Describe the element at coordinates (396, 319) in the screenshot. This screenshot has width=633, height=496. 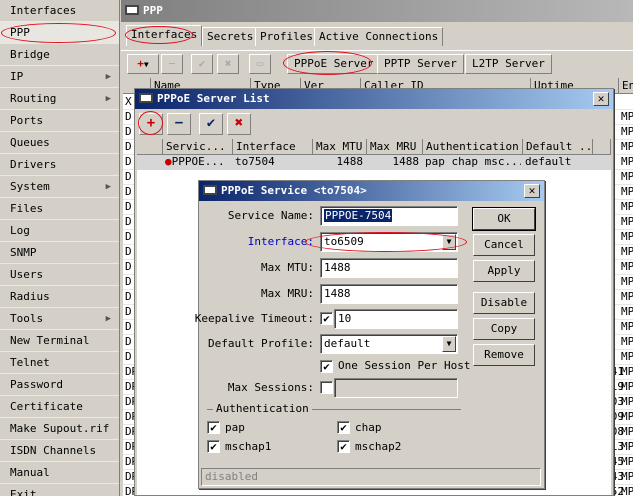
I see `keepalive-timeout-field: 10` at that location.